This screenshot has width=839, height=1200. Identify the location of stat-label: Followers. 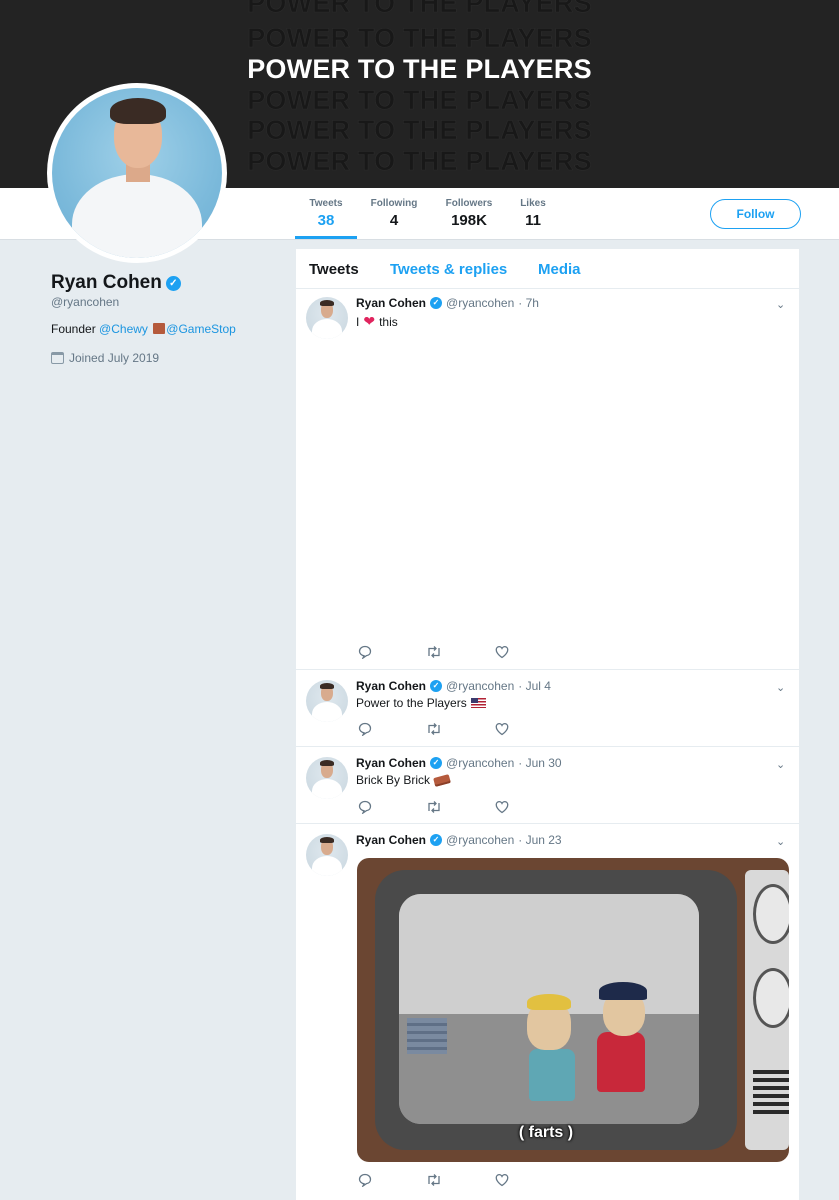
(469, 203).